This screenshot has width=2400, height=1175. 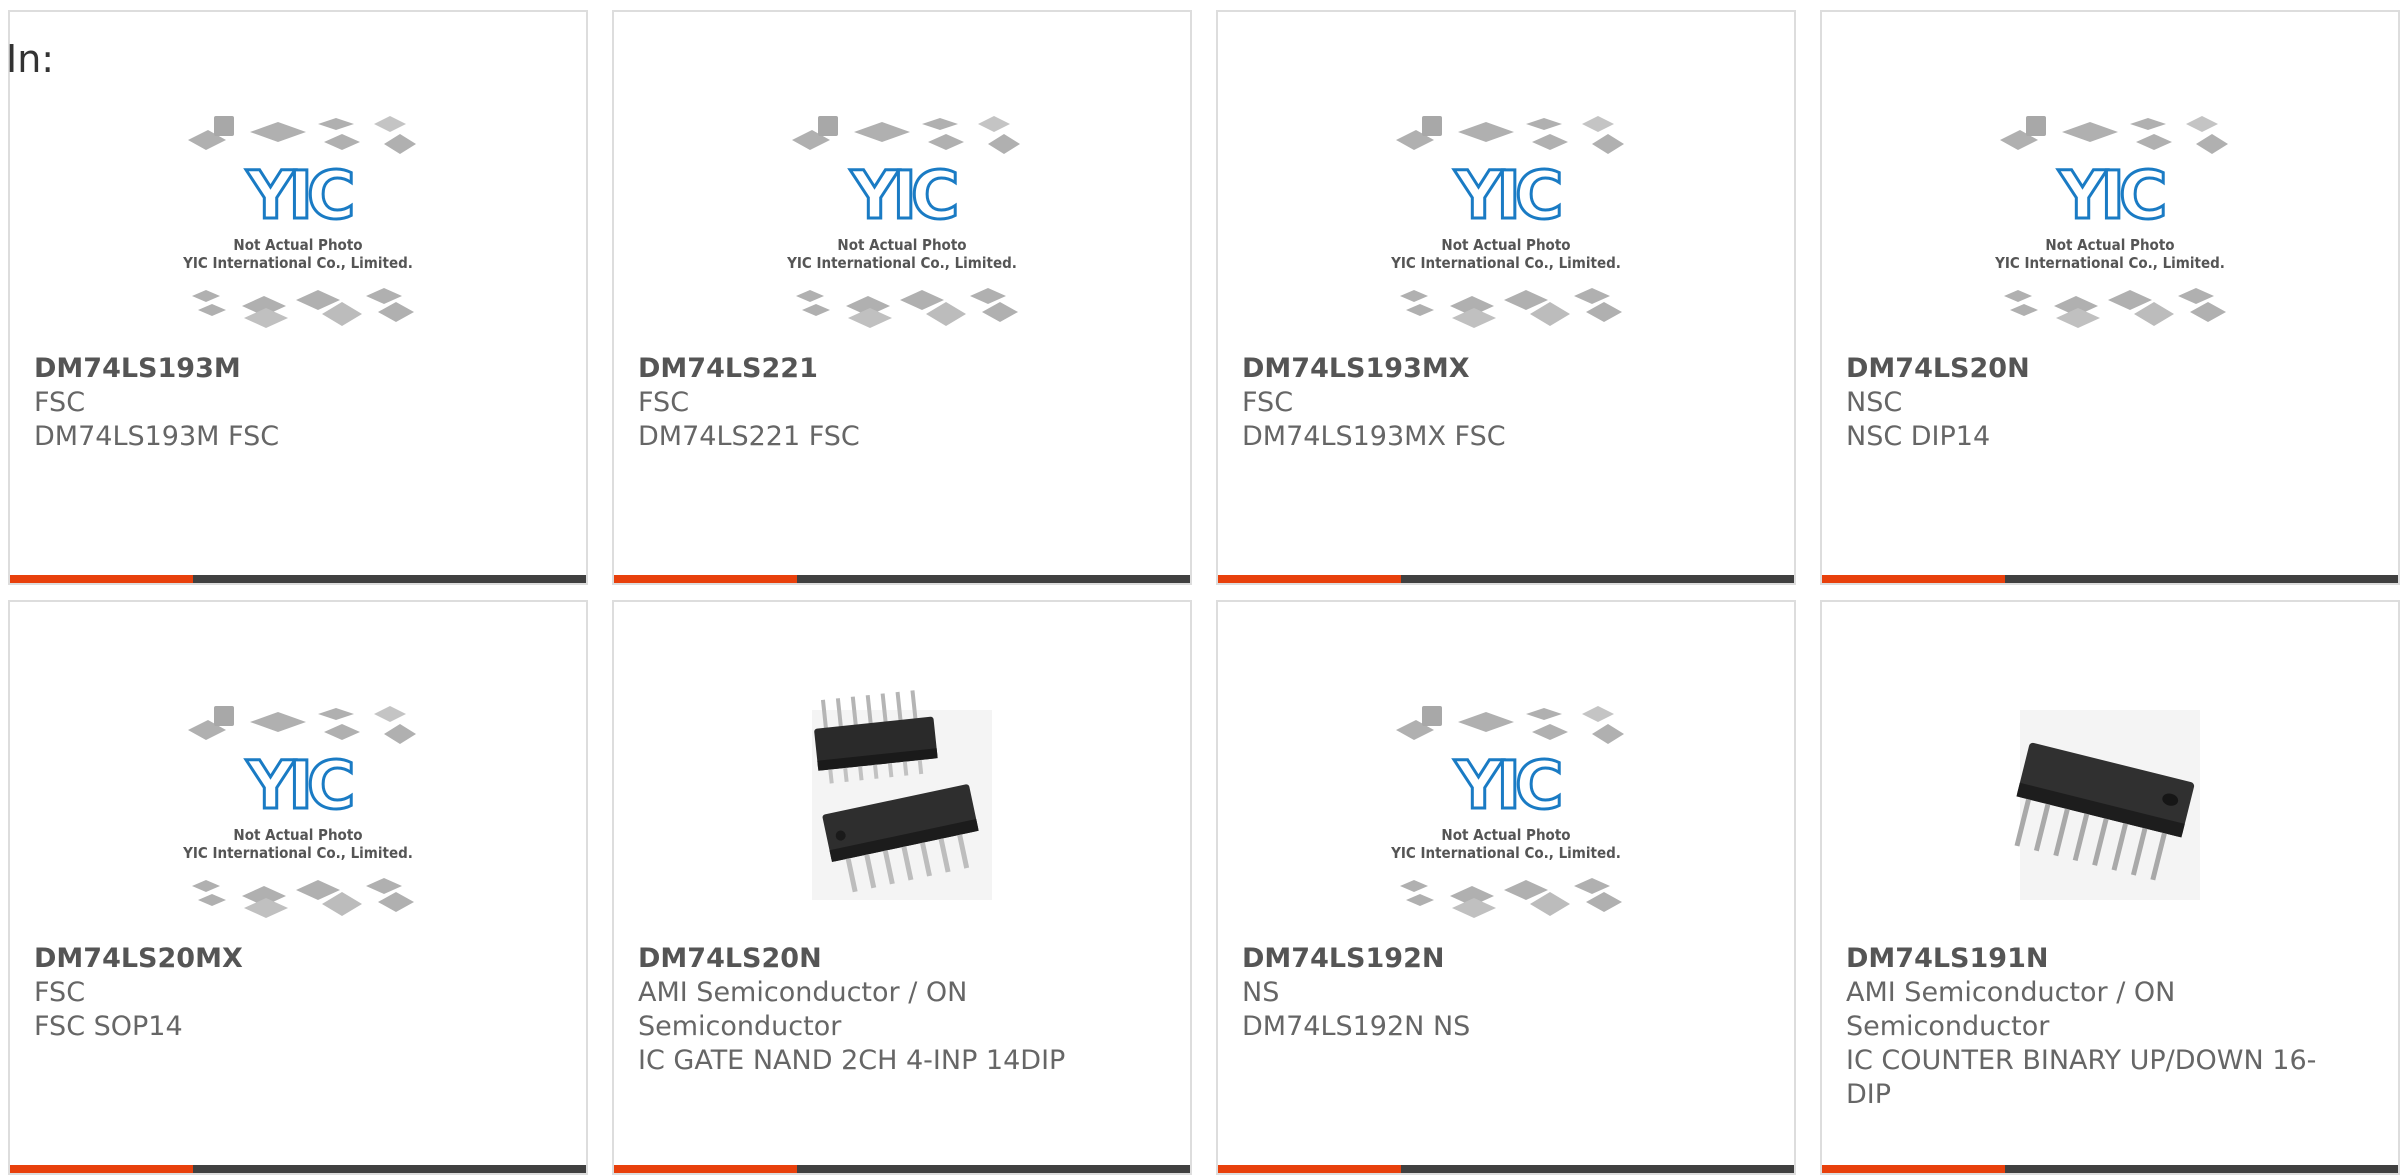 I want to click on part-number: DM74LS20MX, so click(x=290, y=959).